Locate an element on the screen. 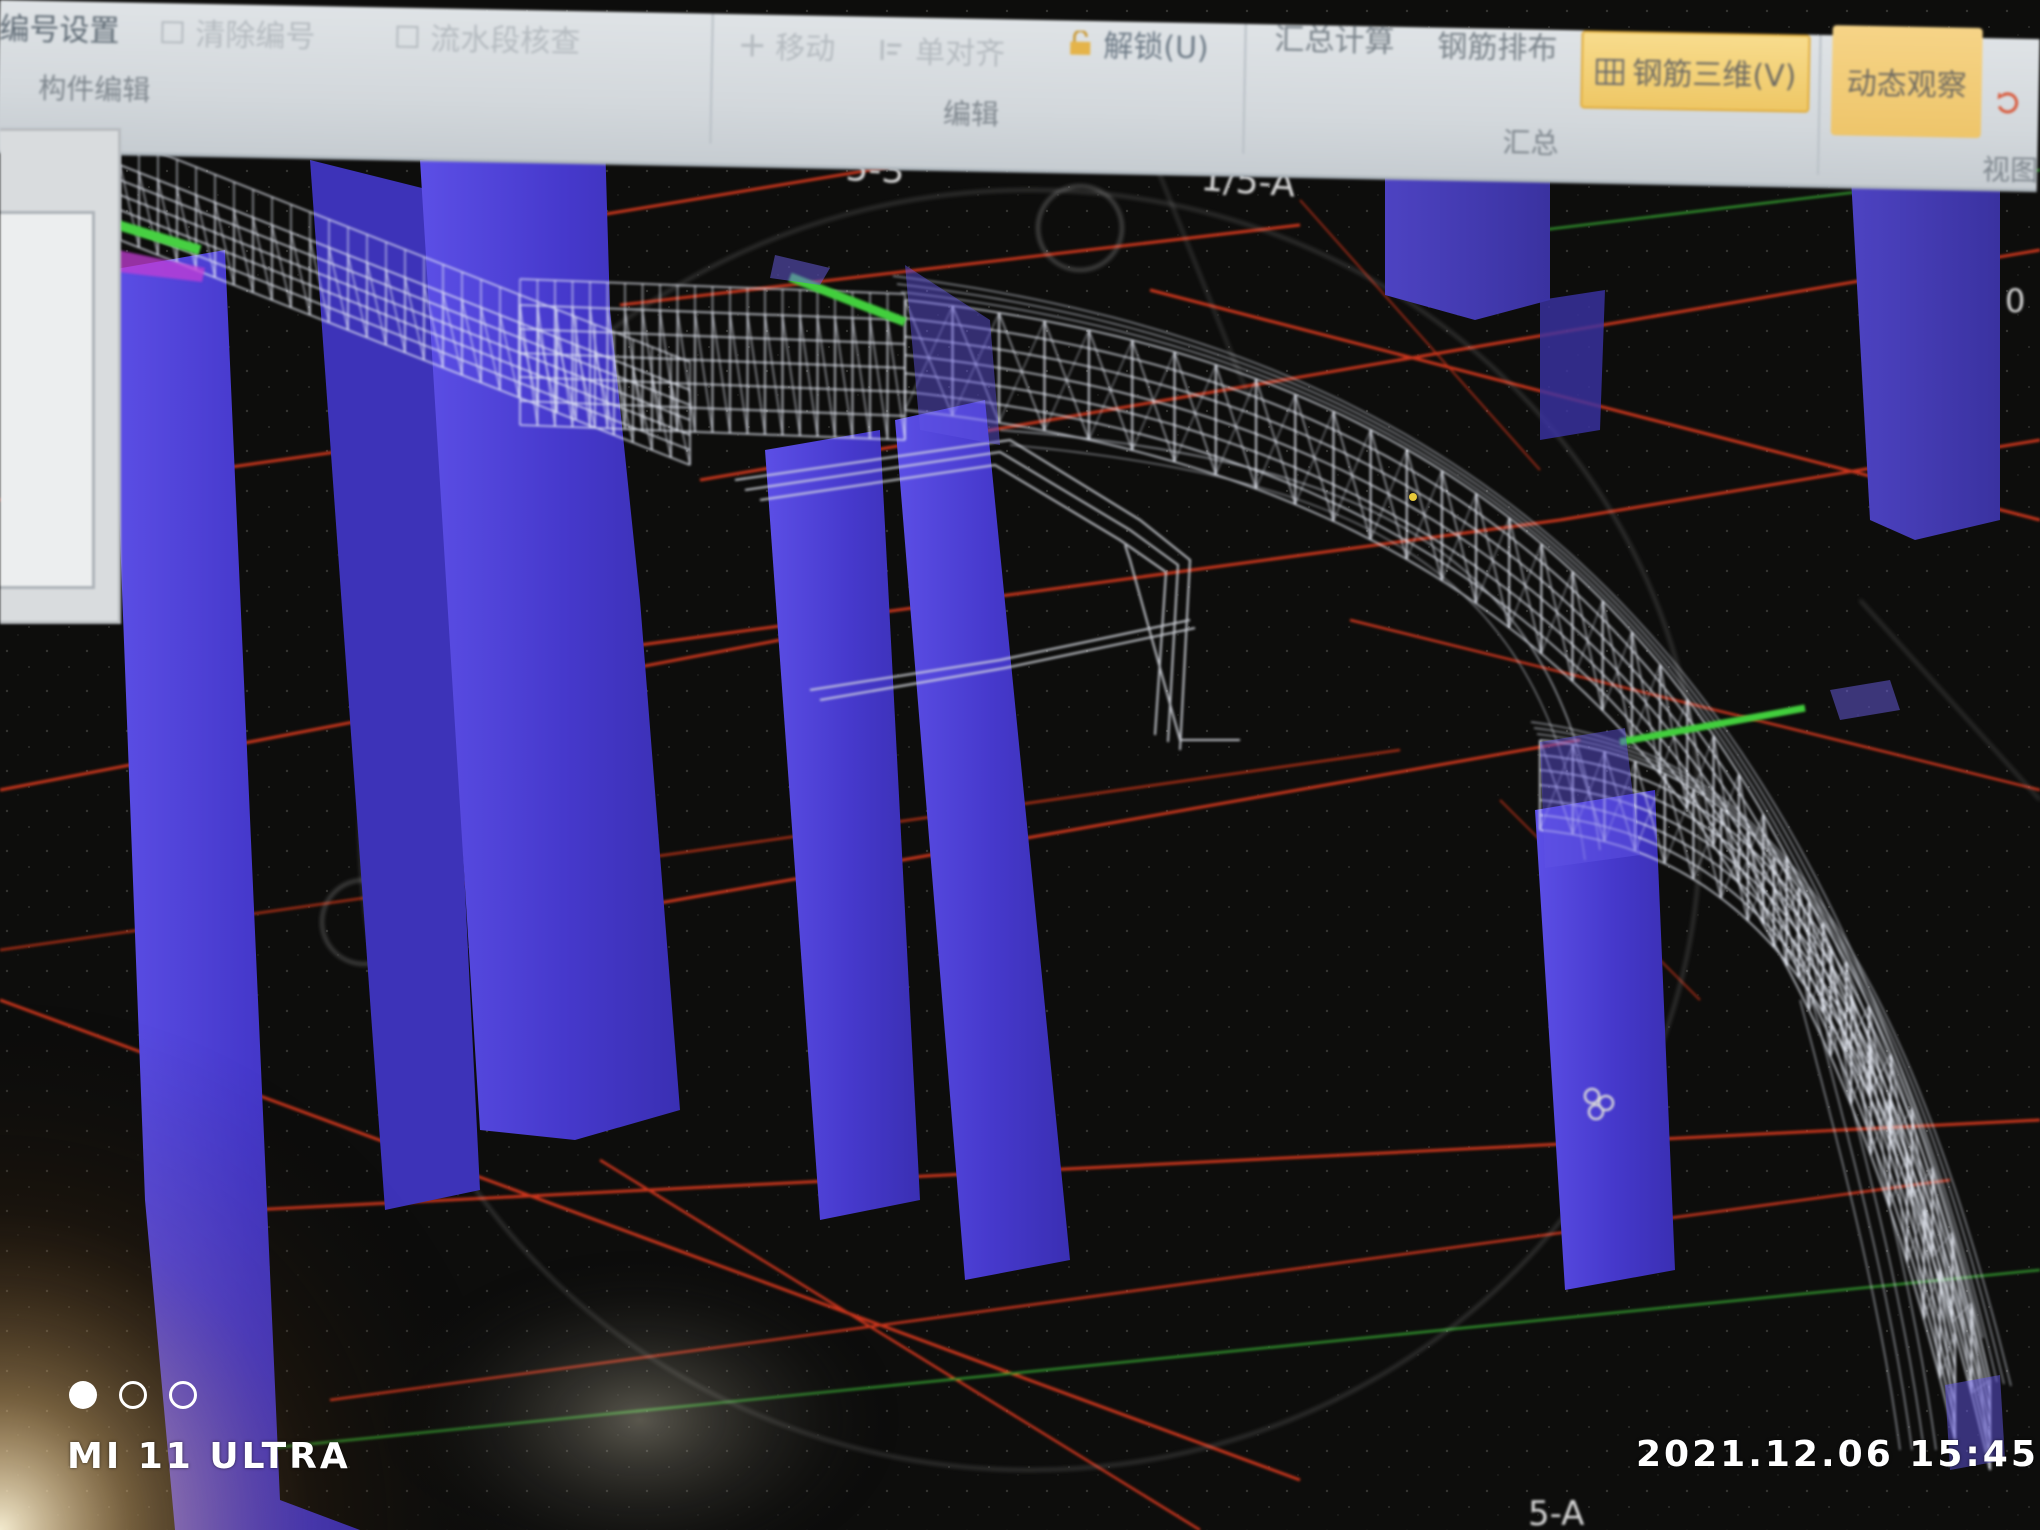  rebar-layout-label: 钢筋排布 is located at coordinates (1497, 48).